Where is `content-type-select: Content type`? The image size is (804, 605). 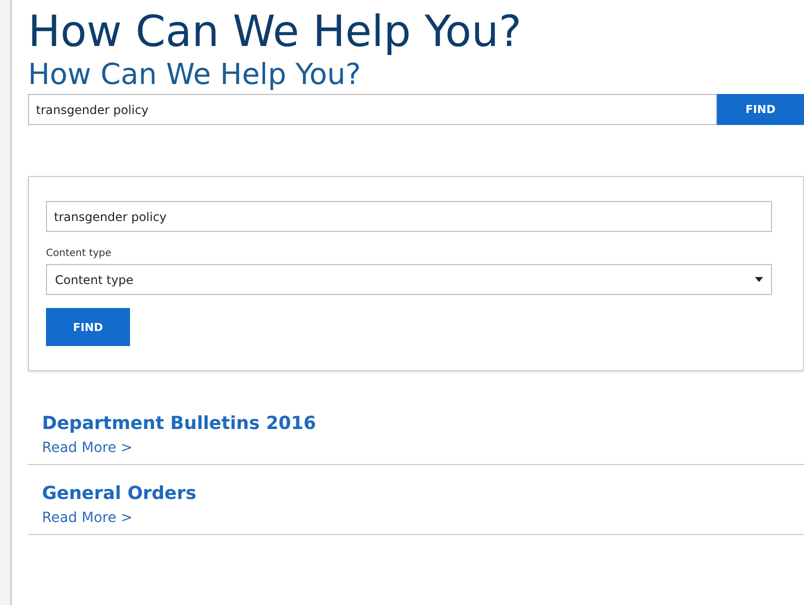
content-type-select: Content type is located at coordinates (409, 279).